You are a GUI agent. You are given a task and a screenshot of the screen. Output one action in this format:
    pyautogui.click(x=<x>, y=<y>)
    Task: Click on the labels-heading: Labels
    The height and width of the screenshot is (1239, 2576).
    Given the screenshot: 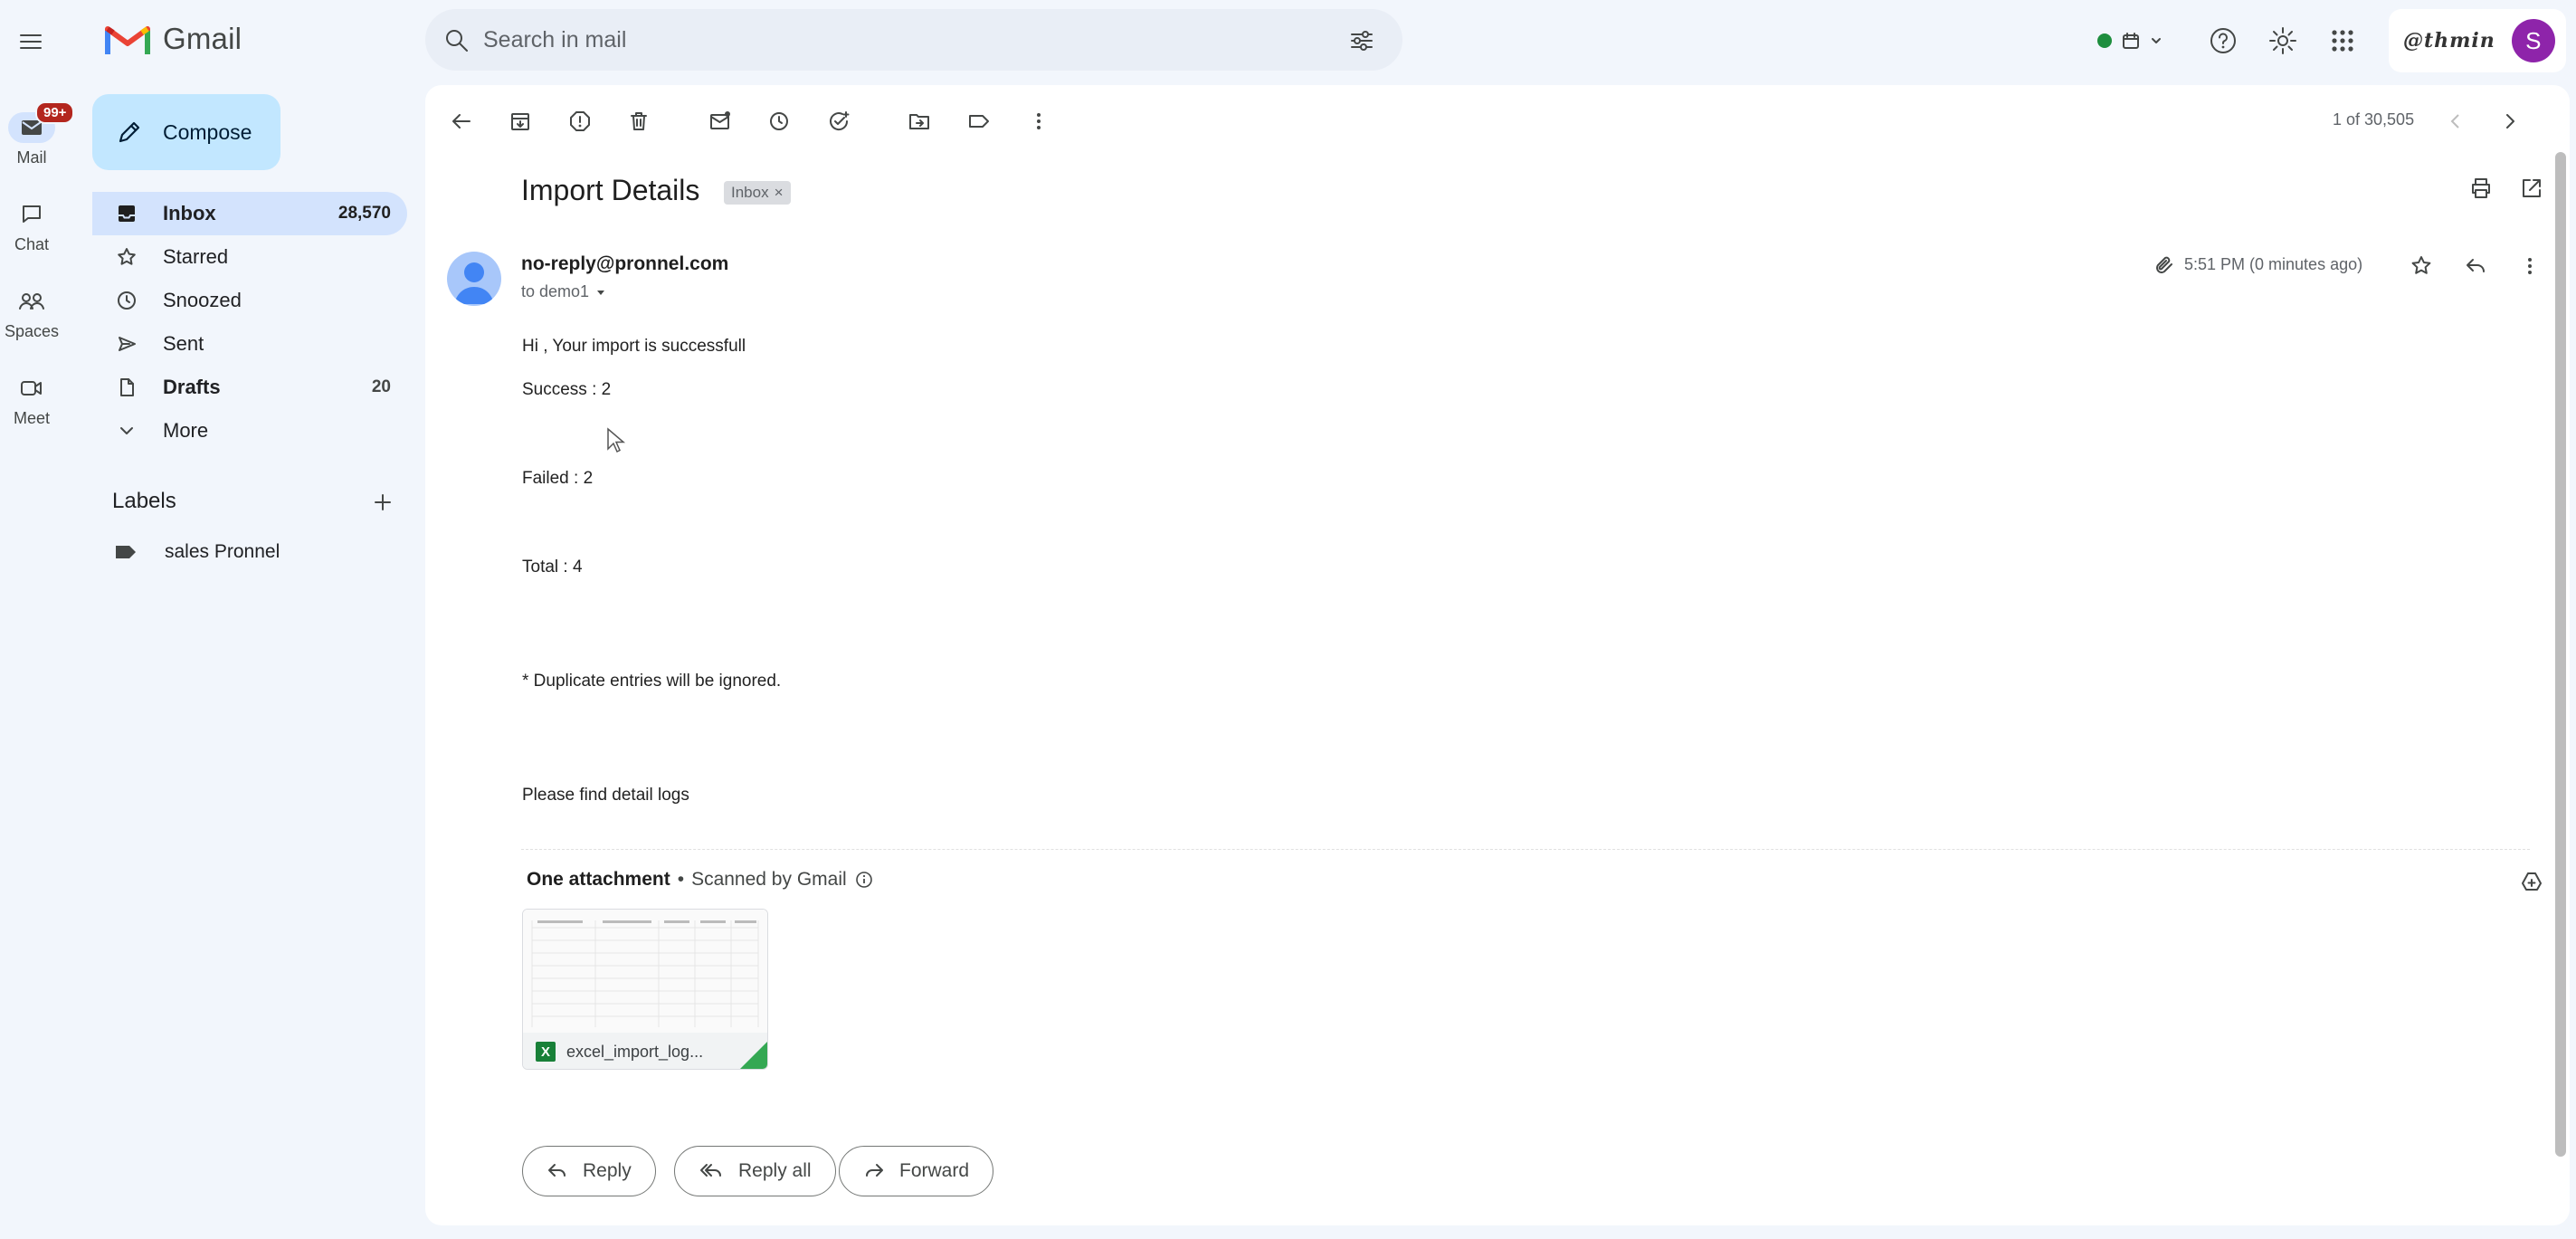 What is the action you would take?
    pyautogui.click(x=144, y=501)
    